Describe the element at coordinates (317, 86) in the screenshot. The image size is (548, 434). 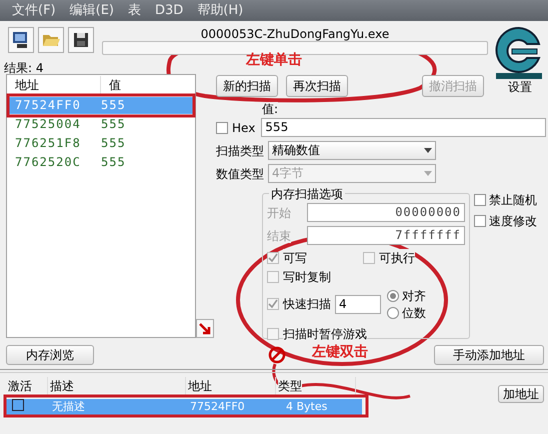
I see `scan-button: 再次扫描` at that location.